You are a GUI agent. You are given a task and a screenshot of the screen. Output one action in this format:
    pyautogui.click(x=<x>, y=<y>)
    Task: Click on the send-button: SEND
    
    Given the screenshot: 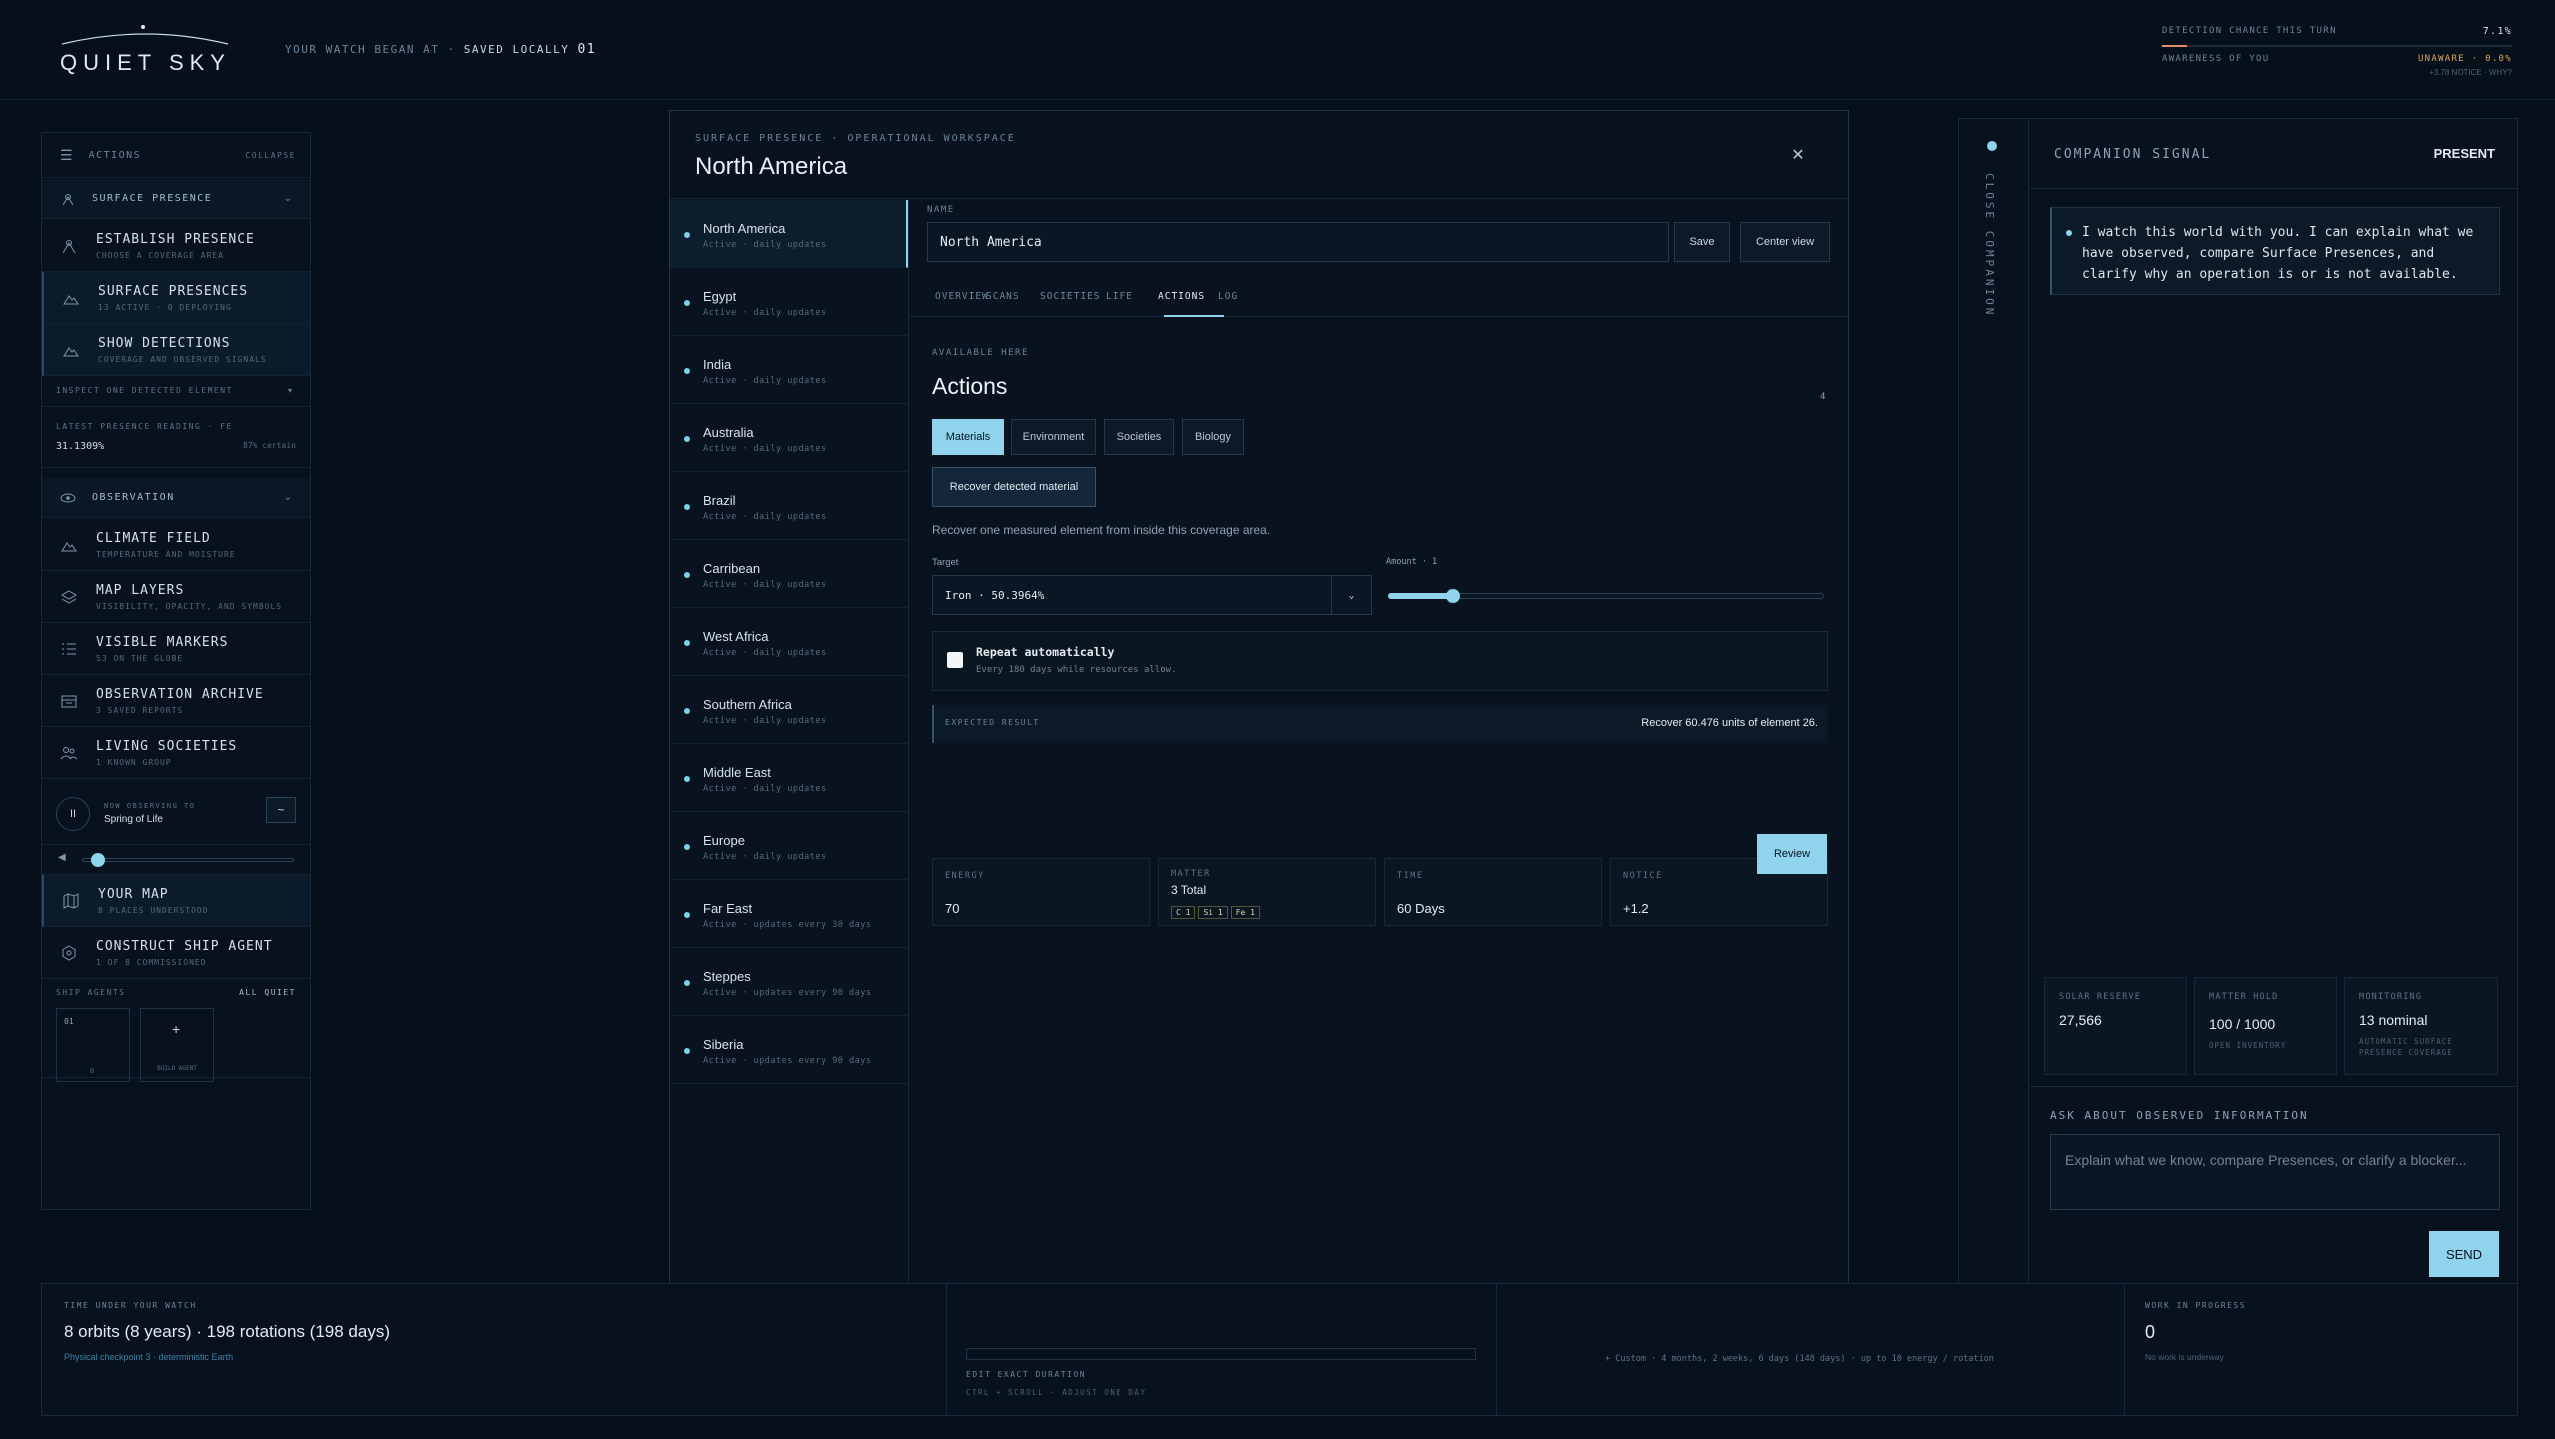 What is the action you would take?
    pyautogui.click(x=2464, y=1254)
    